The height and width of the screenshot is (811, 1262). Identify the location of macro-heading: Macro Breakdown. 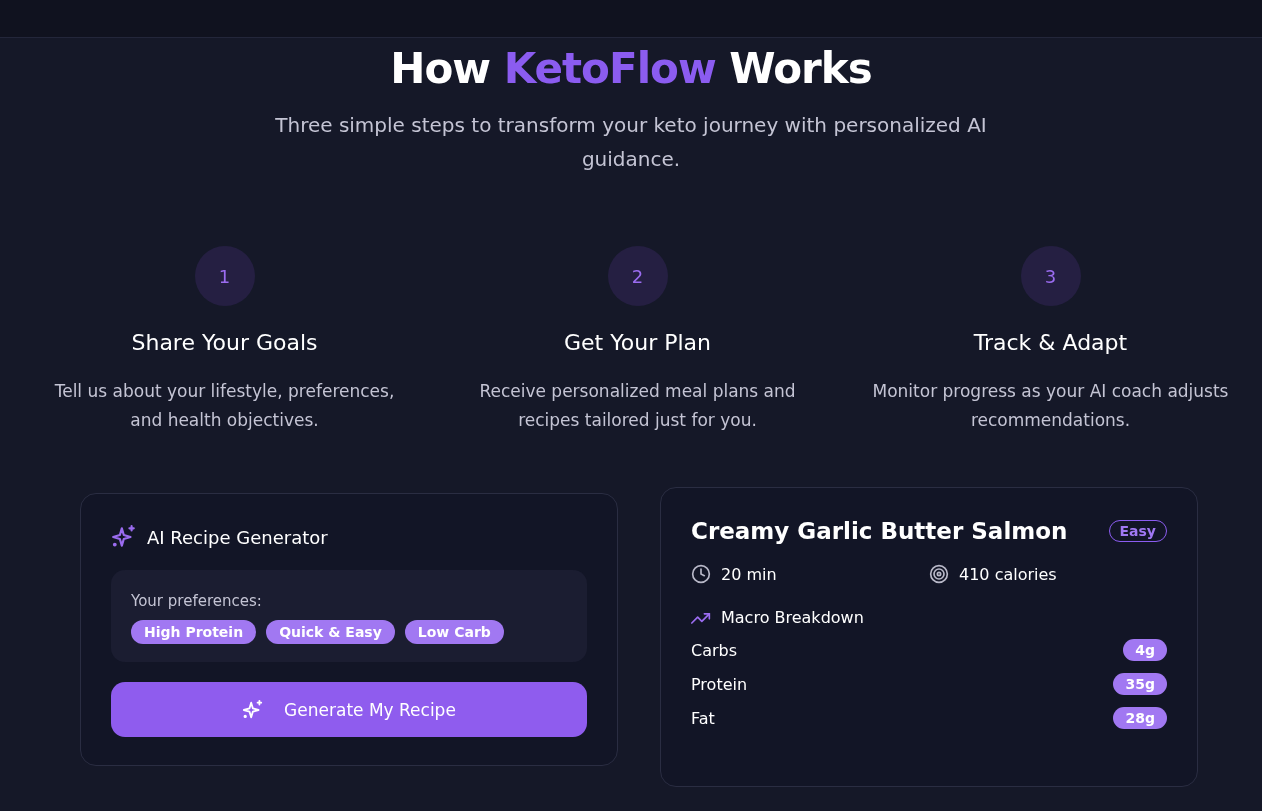
(792, 617).